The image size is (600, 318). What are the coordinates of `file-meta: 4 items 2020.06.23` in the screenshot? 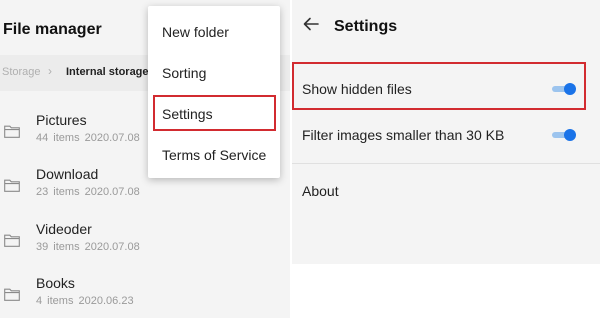 It's located at (85, 301).